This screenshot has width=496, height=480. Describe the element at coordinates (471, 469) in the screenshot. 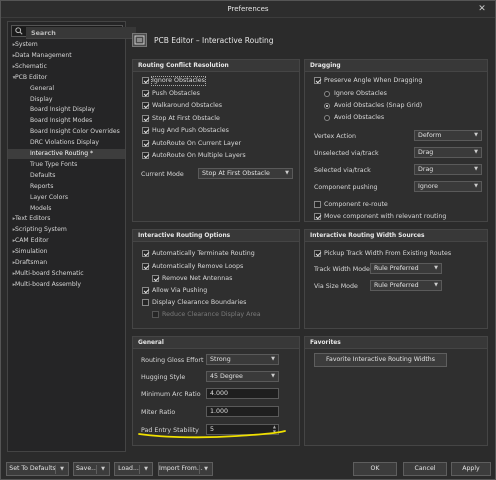

I see `apply-button: Apply` at that location.